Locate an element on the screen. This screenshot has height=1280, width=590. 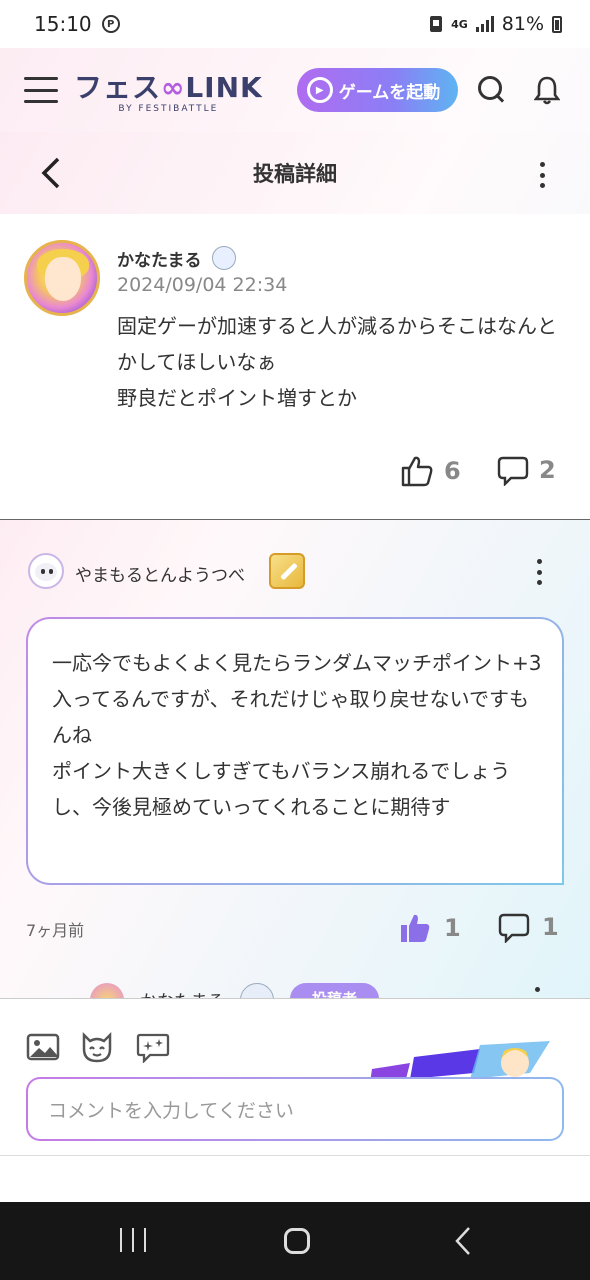
launch-game-button: ▶ ゲームを起動 is located at coordinates (377, 90).